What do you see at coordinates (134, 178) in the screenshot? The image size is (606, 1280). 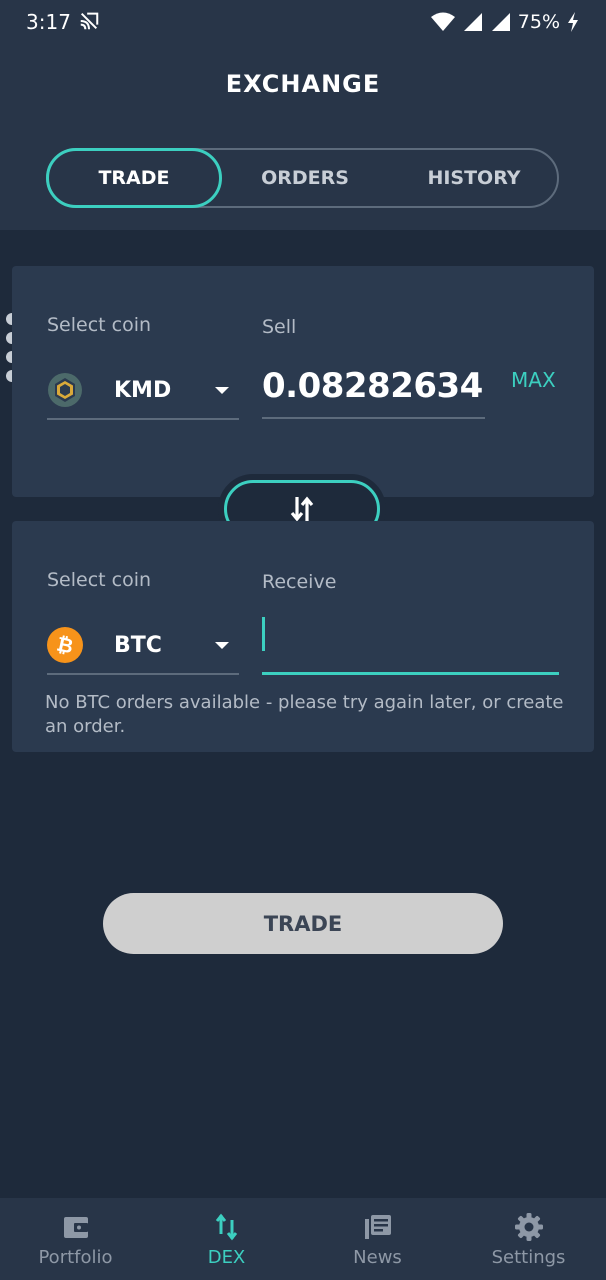 I see `tab-trade: TRADE` at bounding box center [134, 178].